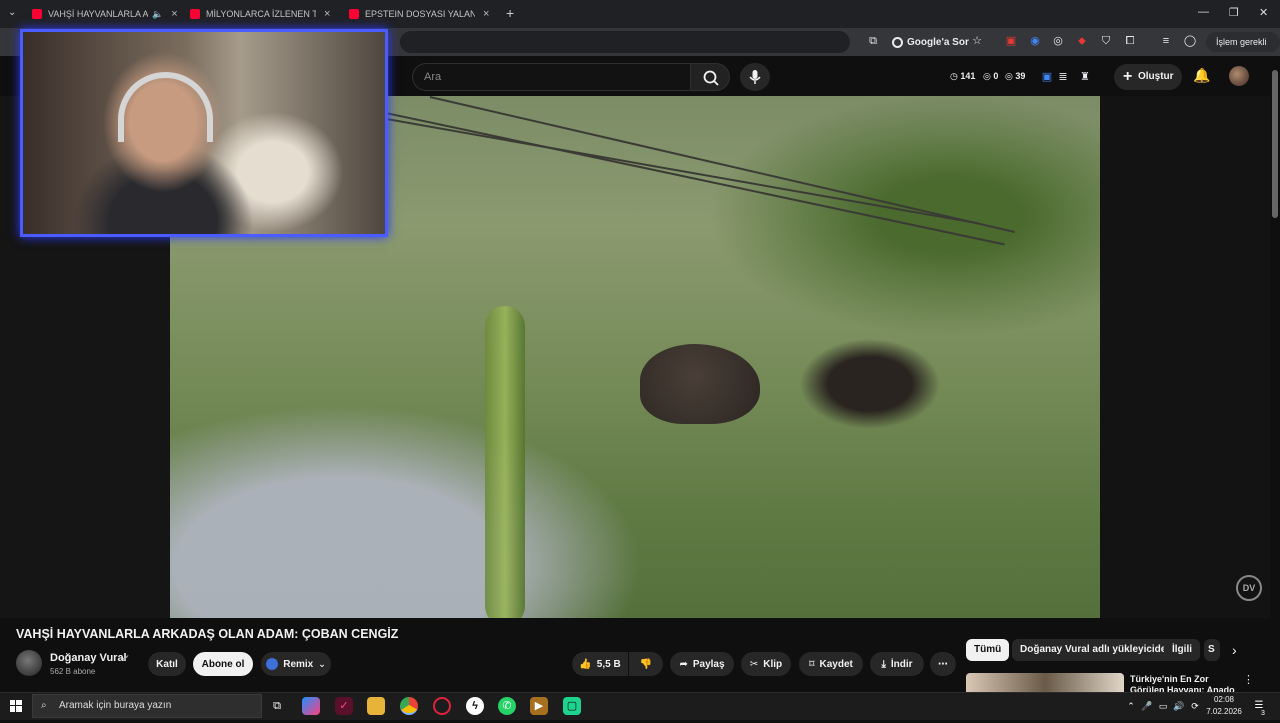 This screenshot has height=723, width=1280. Describe the element at coordinates (1047, 77) in the screenshot. I see `extension-badge-icon: ▣` at that location.